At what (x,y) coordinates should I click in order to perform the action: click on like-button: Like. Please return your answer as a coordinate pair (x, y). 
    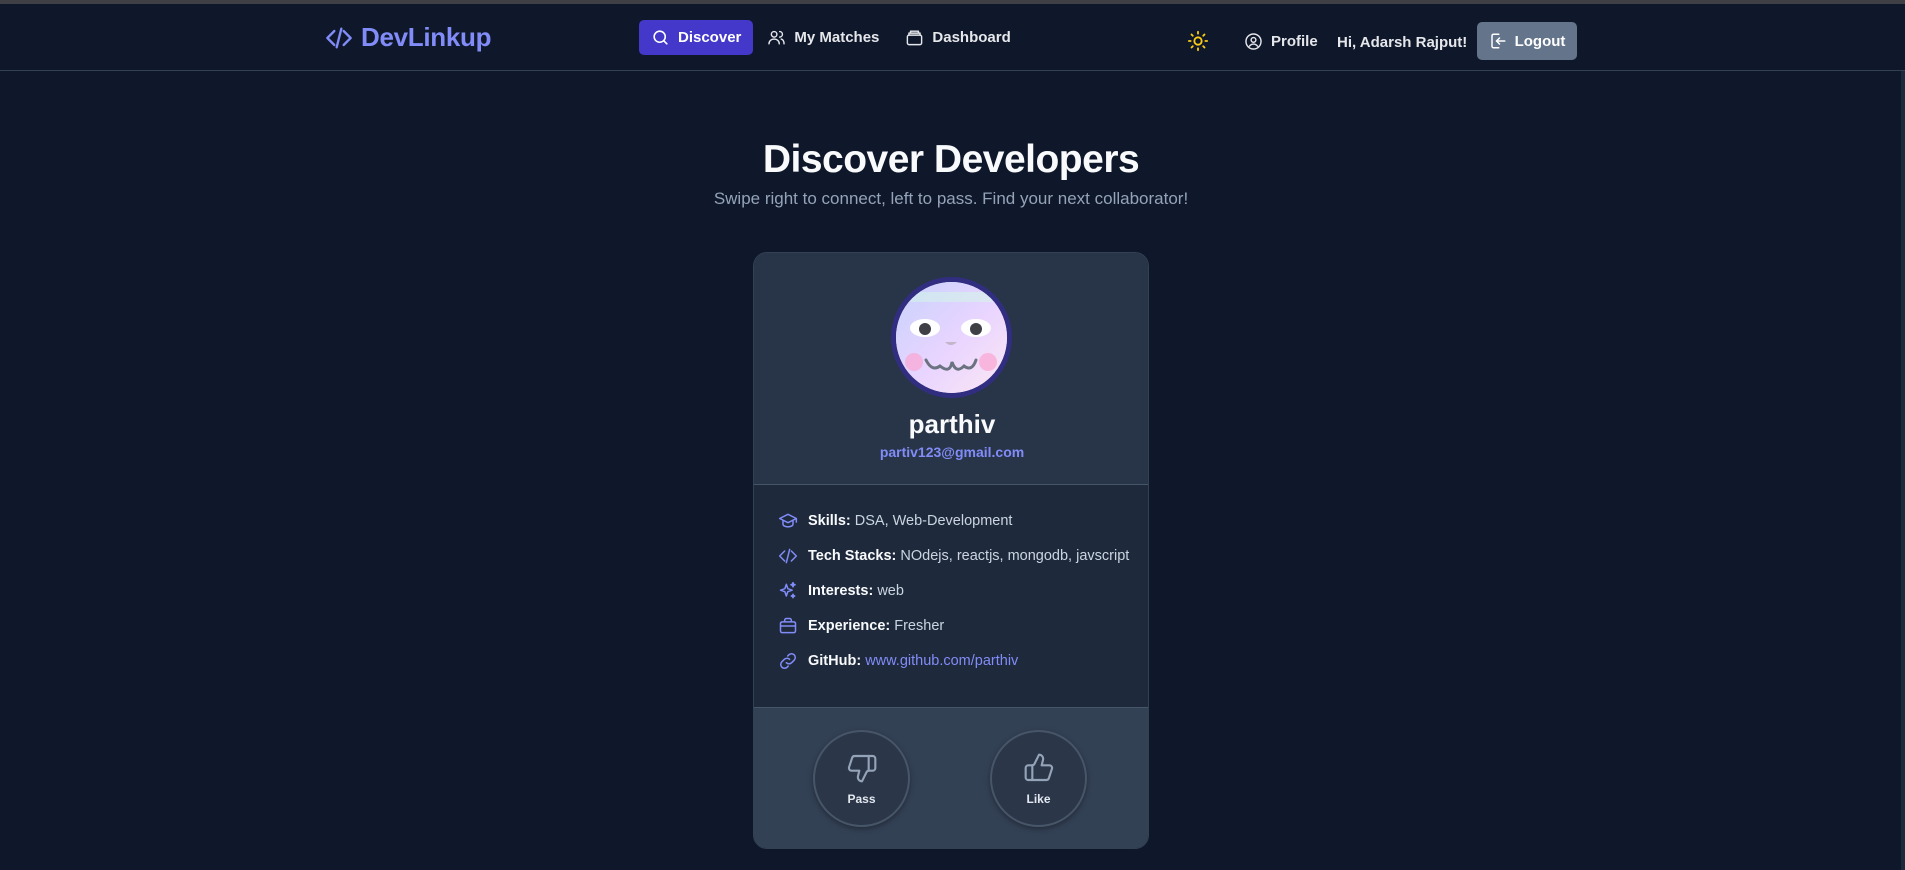
    Looking at the image, I should click on (1038, 778).